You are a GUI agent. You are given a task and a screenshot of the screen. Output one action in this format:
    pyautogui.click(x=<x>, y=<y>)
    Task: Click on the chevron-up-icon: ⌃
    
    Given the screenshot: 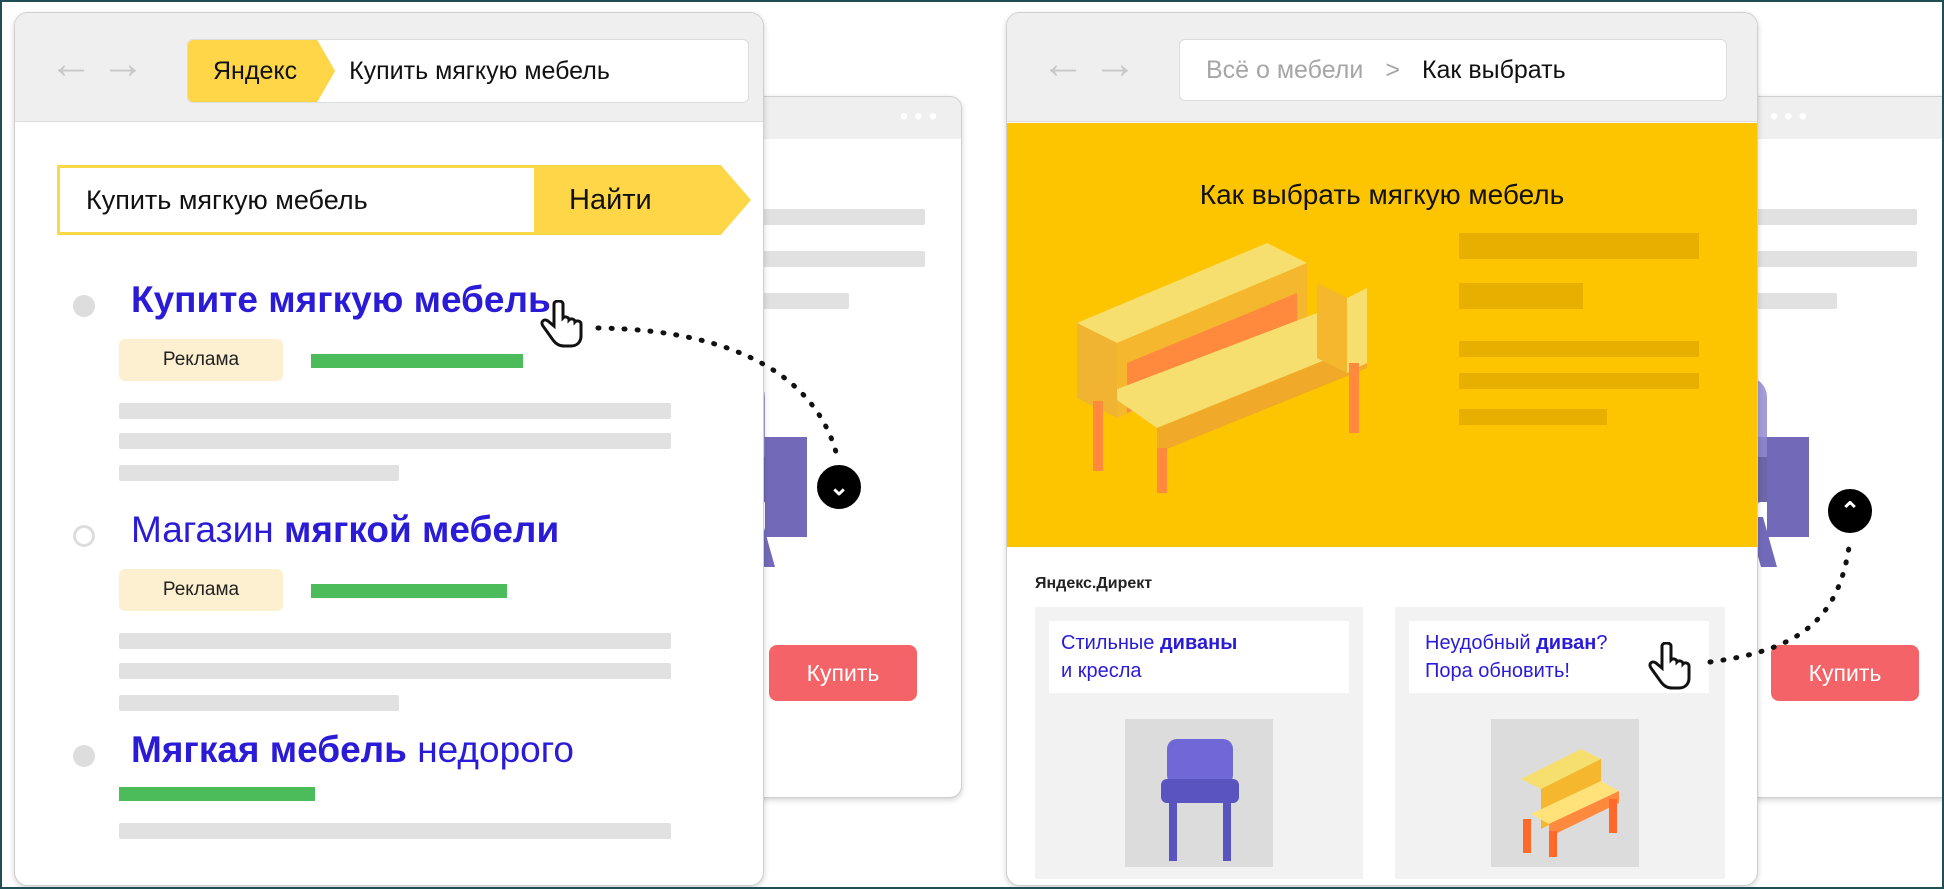 What is the action you would take?
    pyautogui.click(x=1850, y=511)
    